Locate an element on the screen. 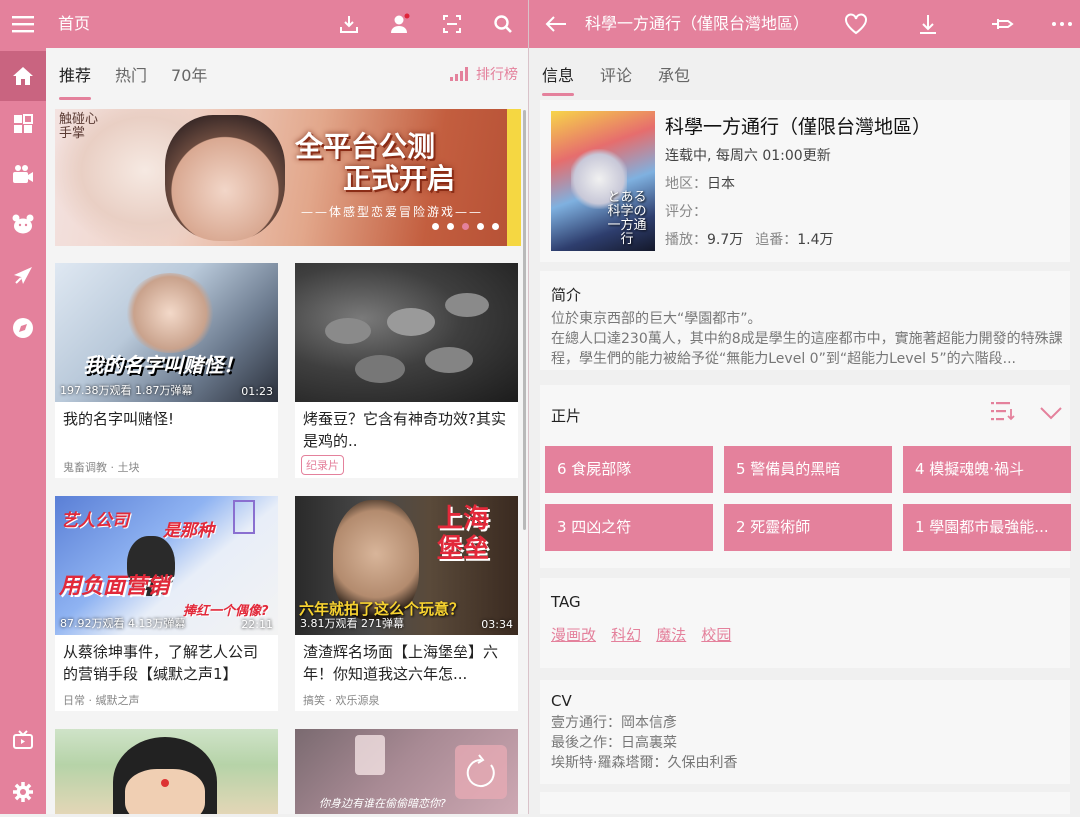  tag-link: 科幻 is located at coordinates (626, 635).